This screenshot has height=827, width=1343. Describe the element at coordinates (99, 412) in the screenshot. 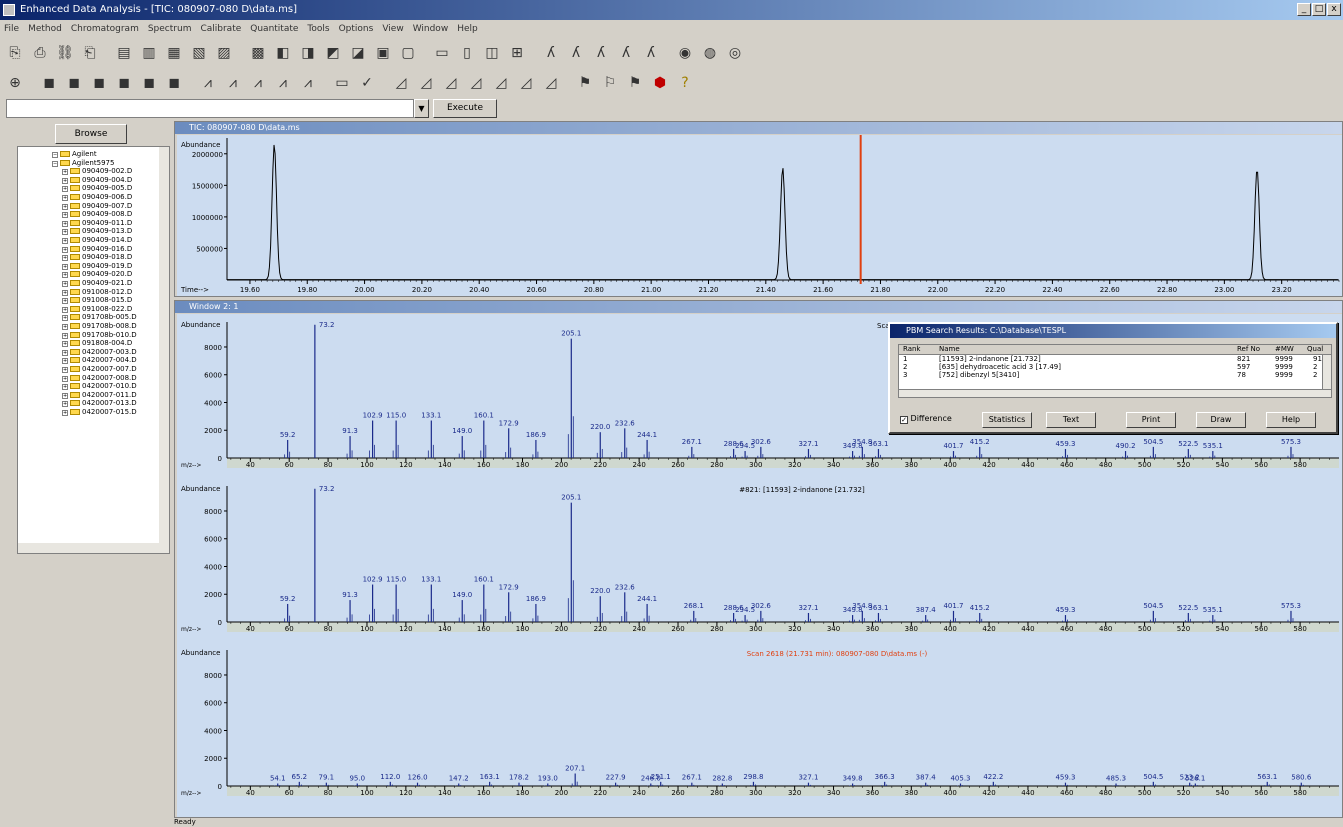

I see `tree-item: +0420007-015.D` at that location.